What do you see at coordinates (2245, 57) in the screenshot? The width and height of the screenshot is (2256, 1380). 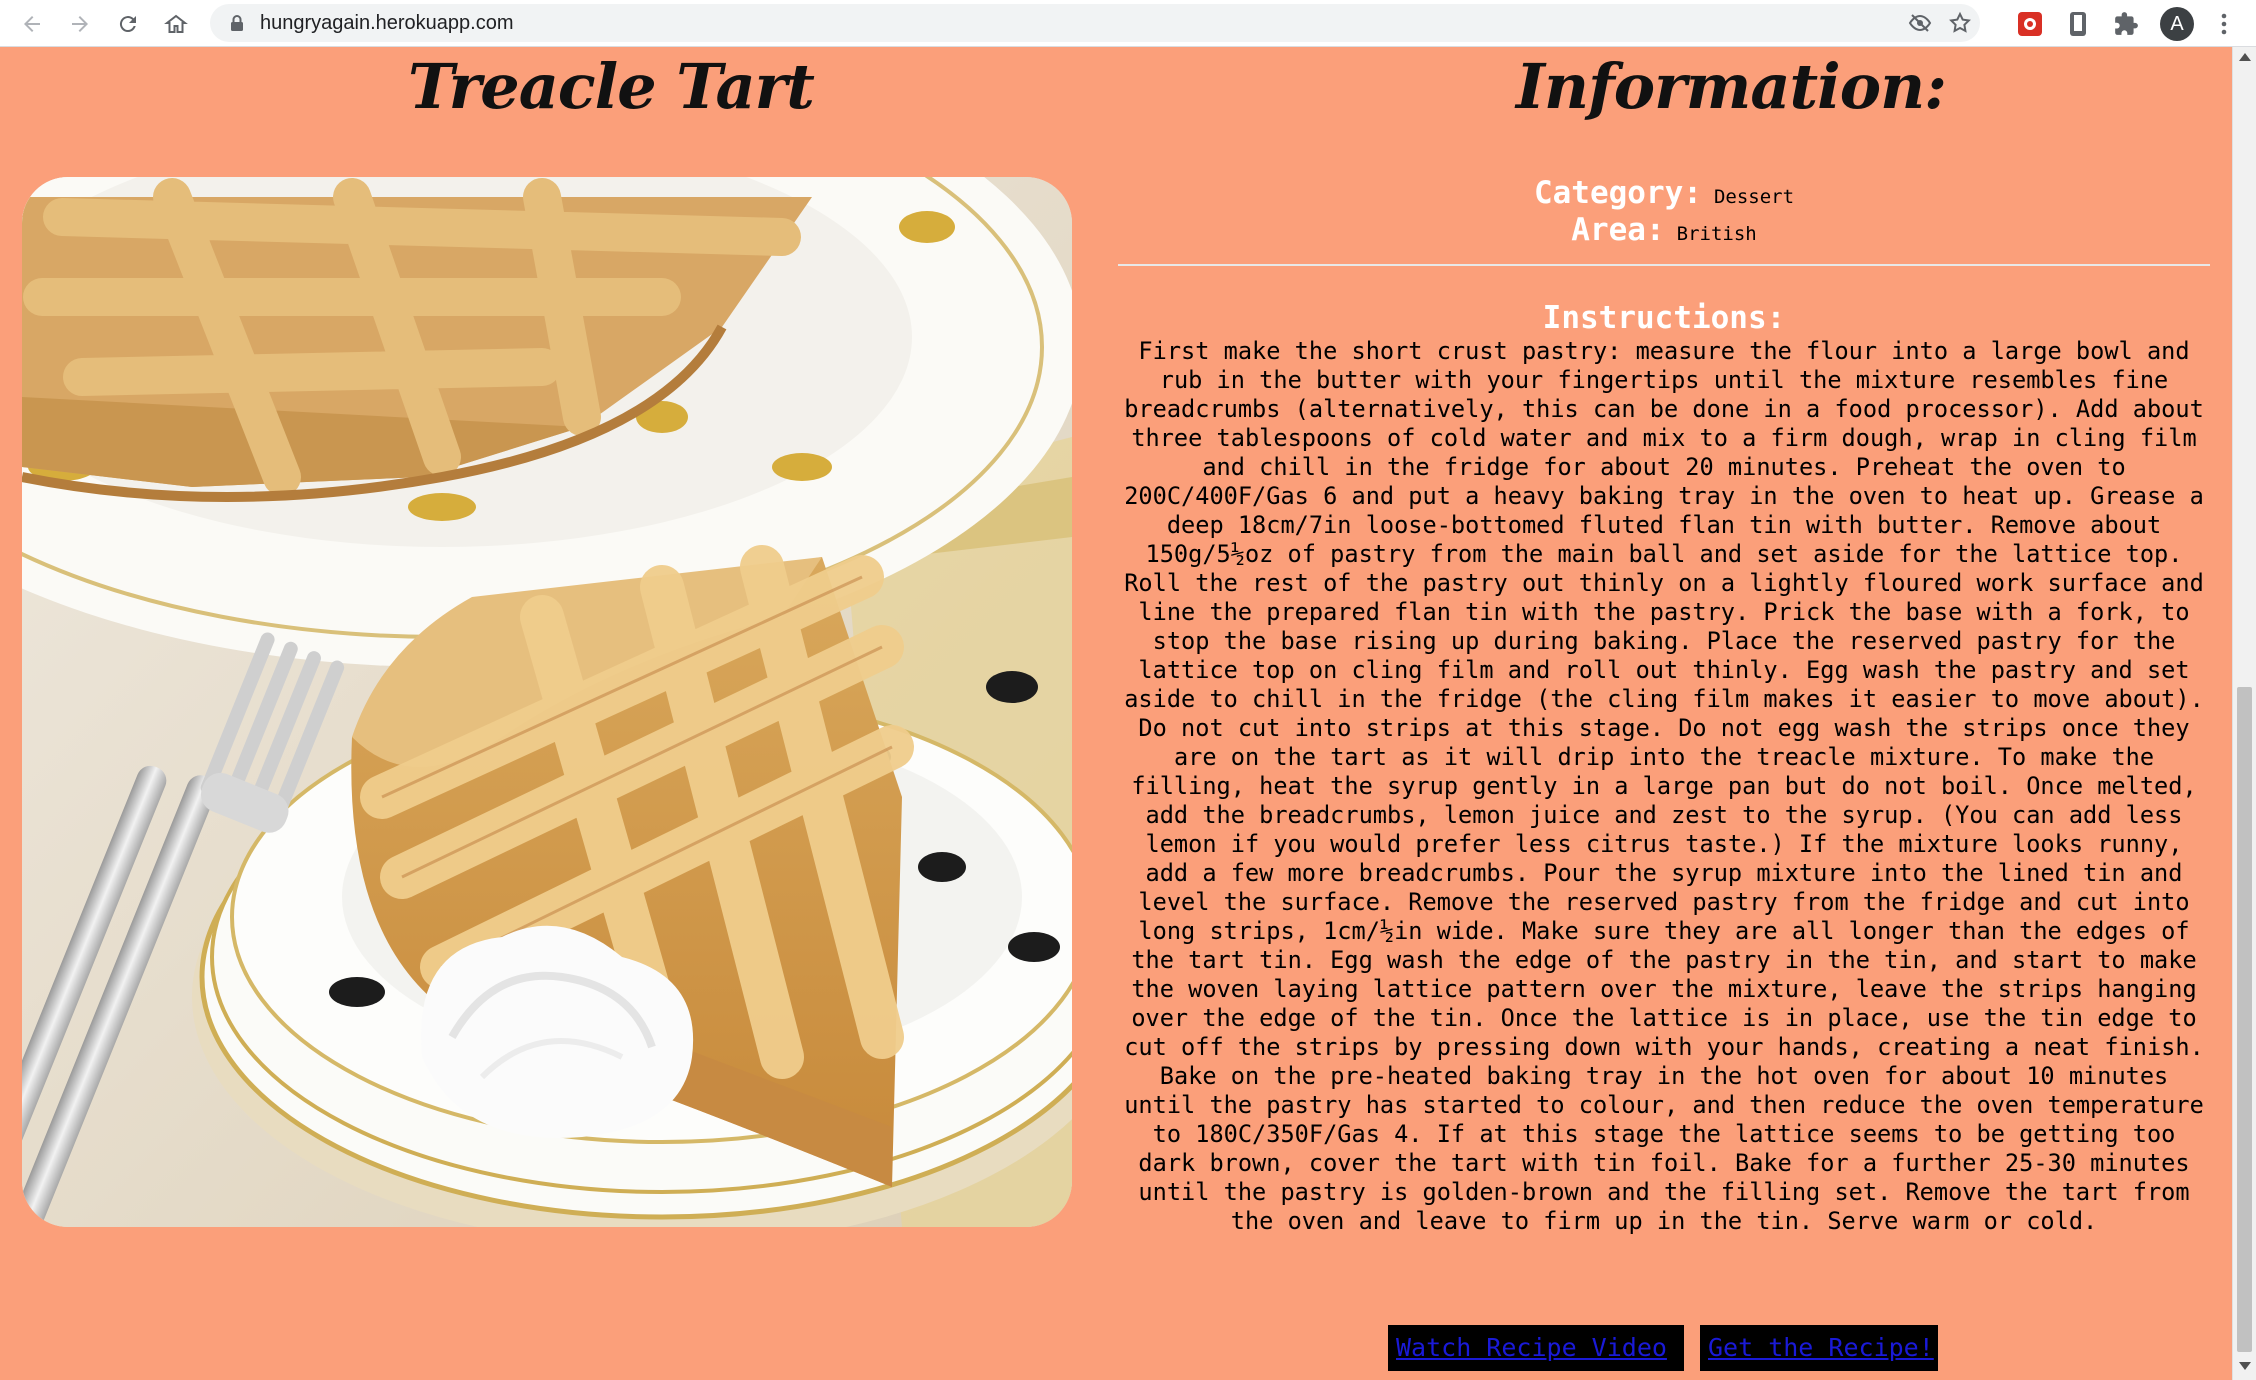 I see `scroll-up-icon` at bounding box center [2245, 57].